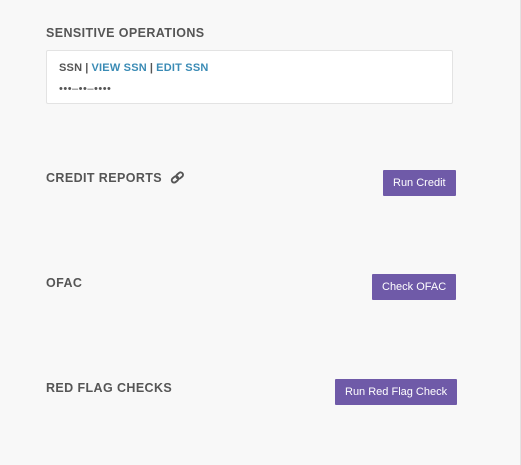  Describe the element at coordinates (71, 68) in the screenshot. I see `ssn-label: SSN` at that location.